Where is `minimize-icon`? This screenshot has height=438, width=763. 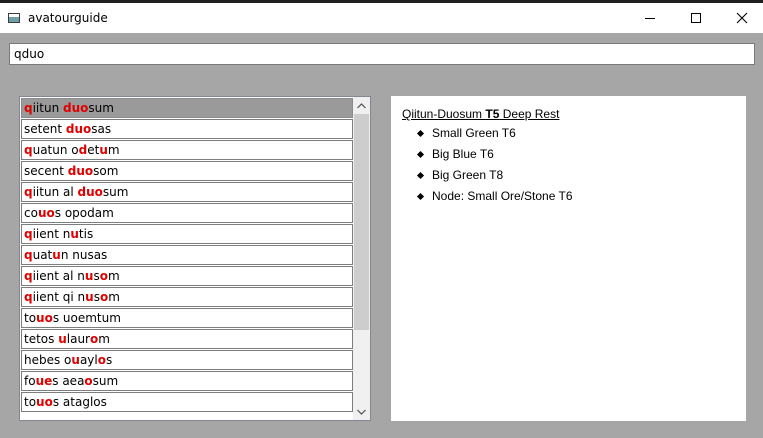
minimize-icon is located at coordinates (650, 18).